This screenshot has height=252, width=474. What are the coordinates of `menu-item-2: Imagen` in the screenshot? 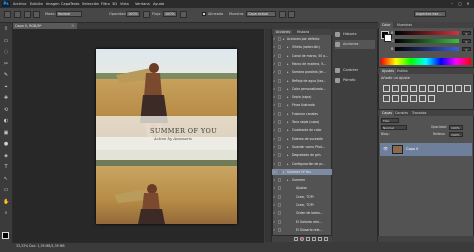 It's located at (53, 4).